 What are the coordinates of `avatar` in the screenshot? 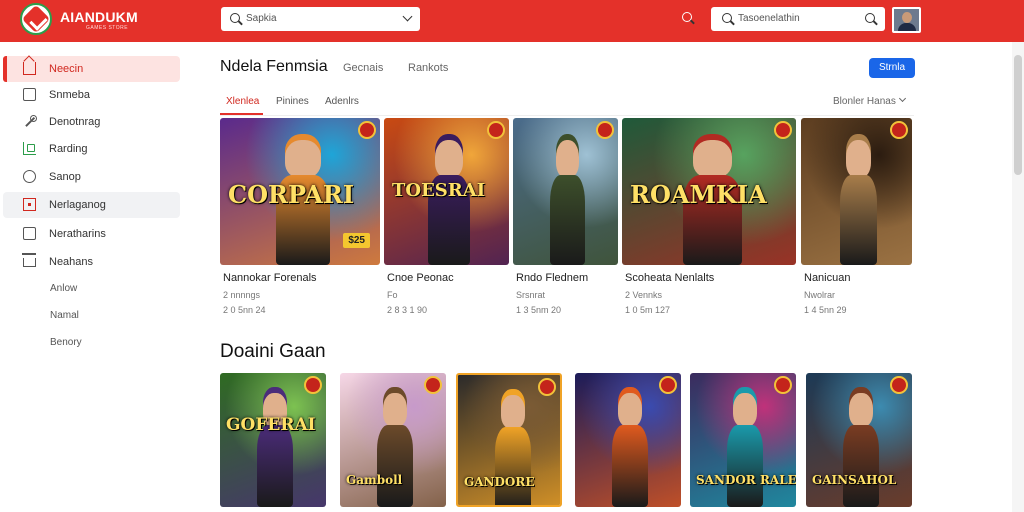 It's located at (906, 20).